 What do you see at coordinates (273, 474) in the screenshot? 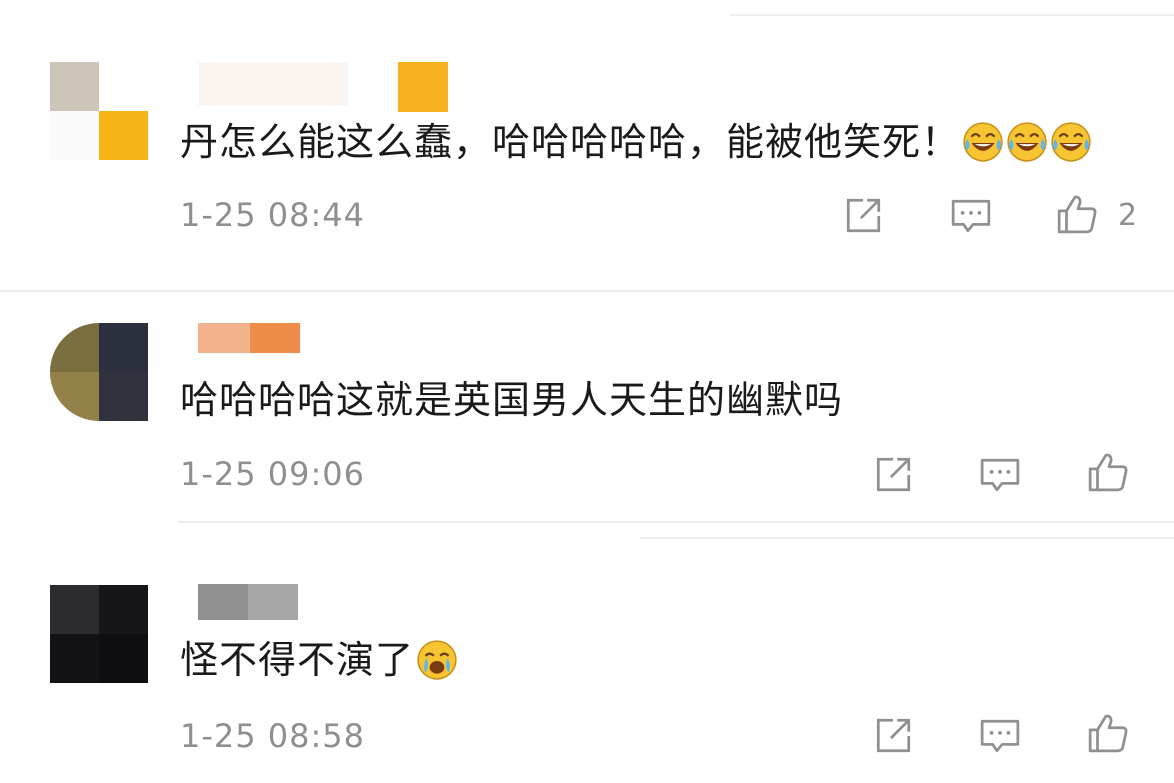
I see `comment-time: 1-25 09:06` at bounding box center [273, 474].